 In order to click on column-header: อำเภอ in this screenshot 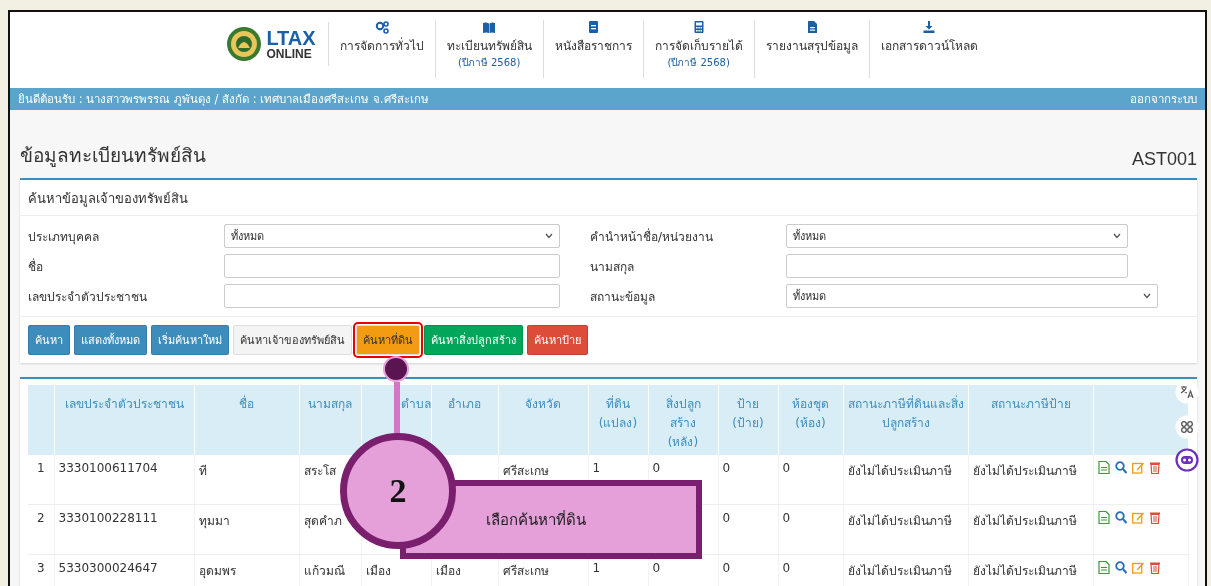, I will do `click(464, 420)`.